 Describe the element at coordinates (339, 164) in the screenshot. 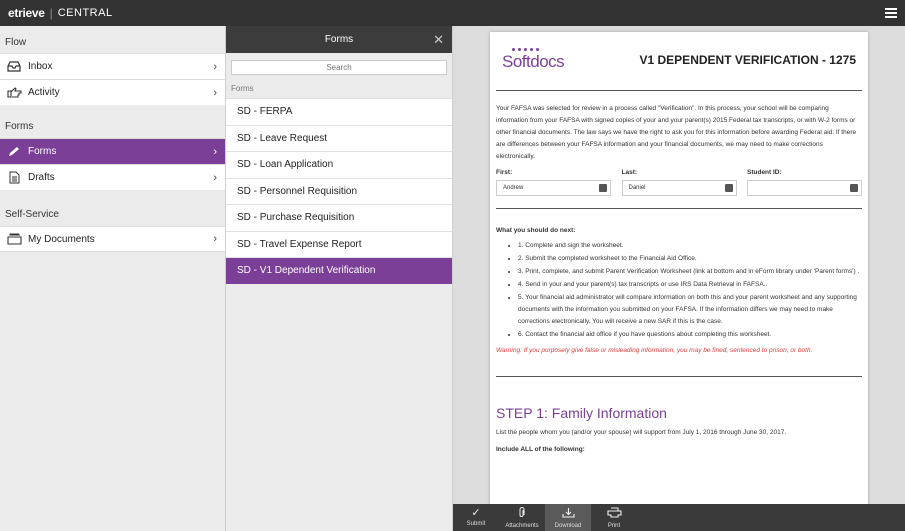

I see `form-item-loan-application: SD - Loan Application` at that location.